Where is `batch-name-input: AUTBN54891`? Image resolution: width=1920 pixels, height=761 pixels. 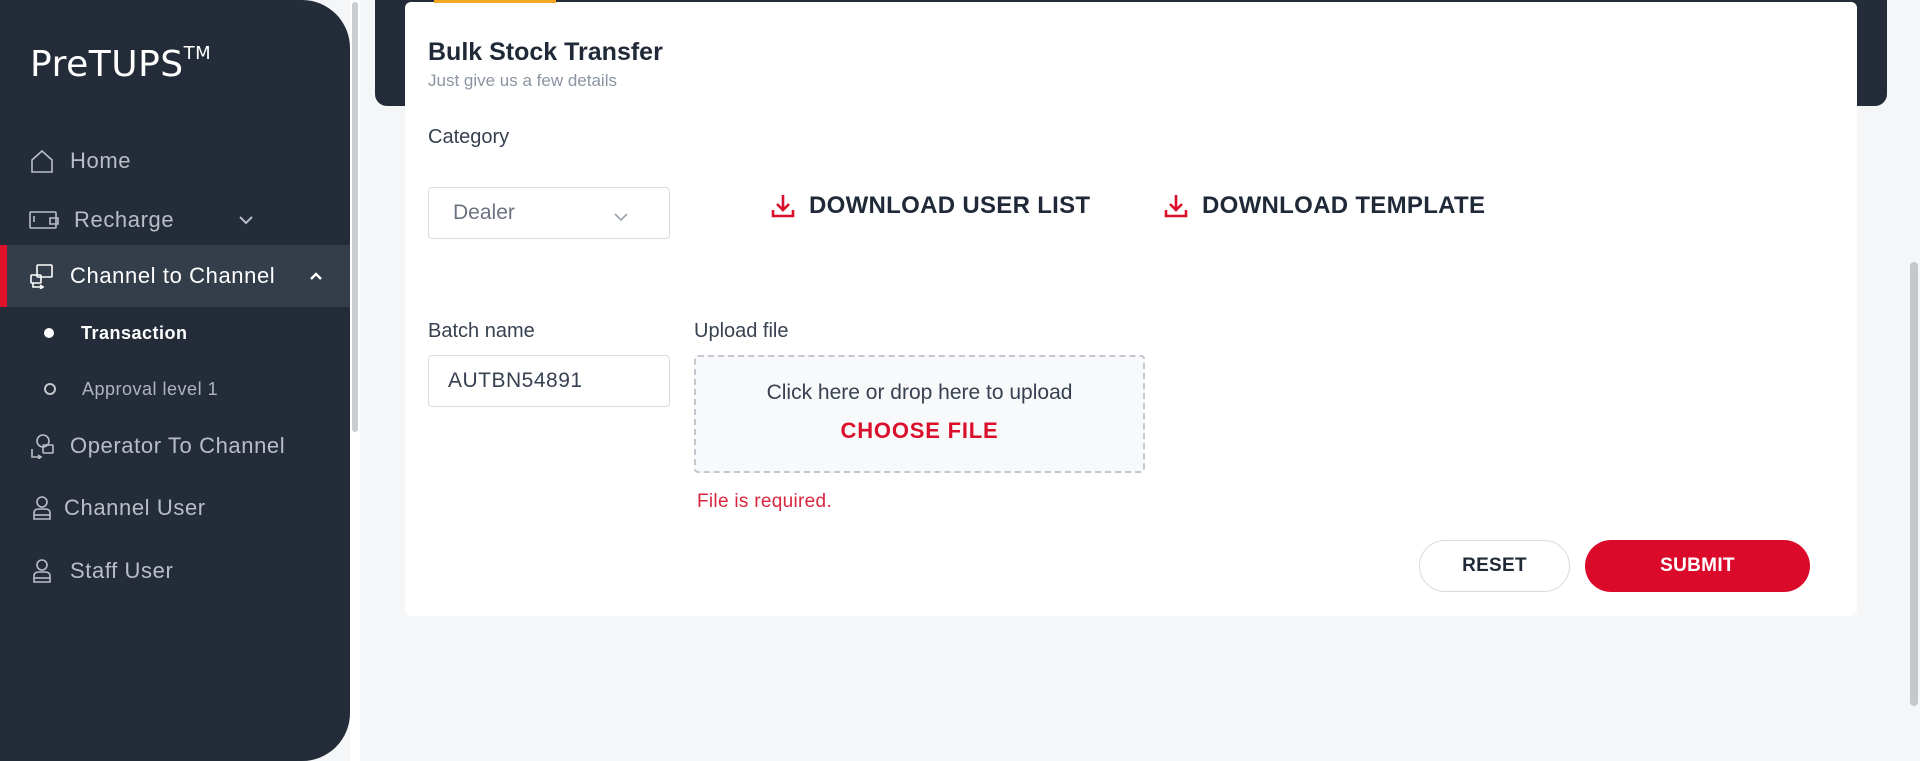
batch-name-input: AUTBN54891 is located at coordinates (549, 381).